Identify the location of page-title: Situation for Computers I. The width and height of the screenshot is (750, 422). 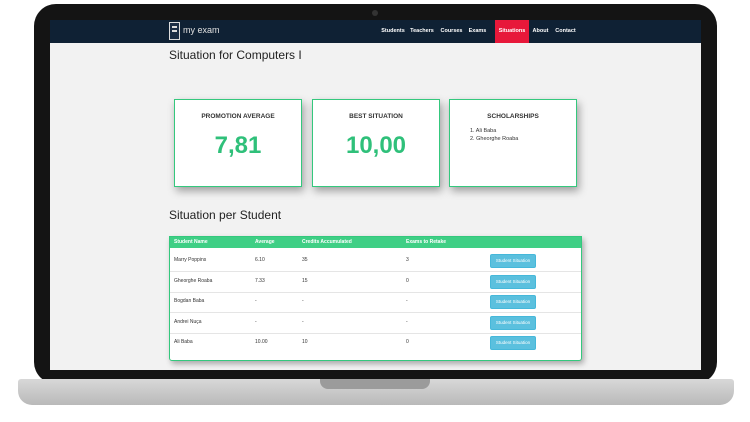
(235, 55).